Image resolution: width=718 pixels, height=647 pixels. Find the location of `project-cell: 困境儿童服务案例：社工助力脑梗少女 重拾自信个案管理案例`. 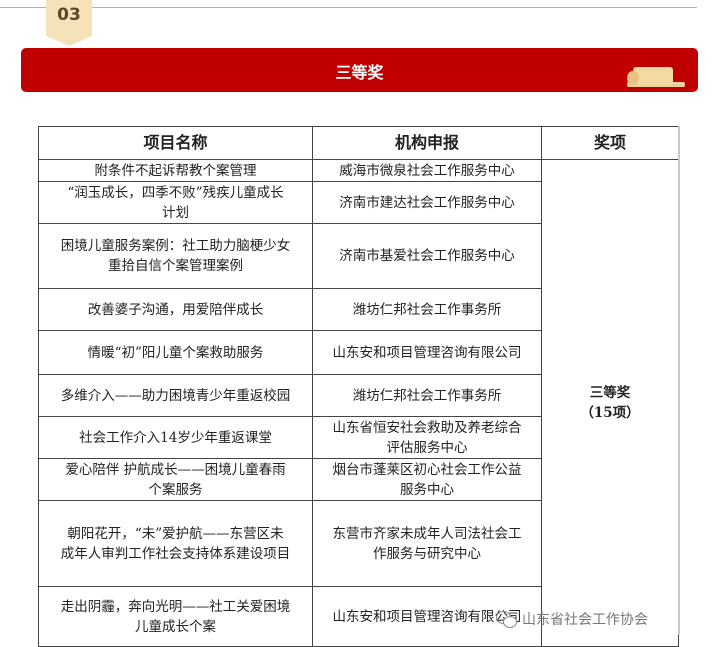

project-cell: 困境儿童服务案例：社工助力脑梗少女 重拾自信个案管理案例 is located at coordinates (175, 256).